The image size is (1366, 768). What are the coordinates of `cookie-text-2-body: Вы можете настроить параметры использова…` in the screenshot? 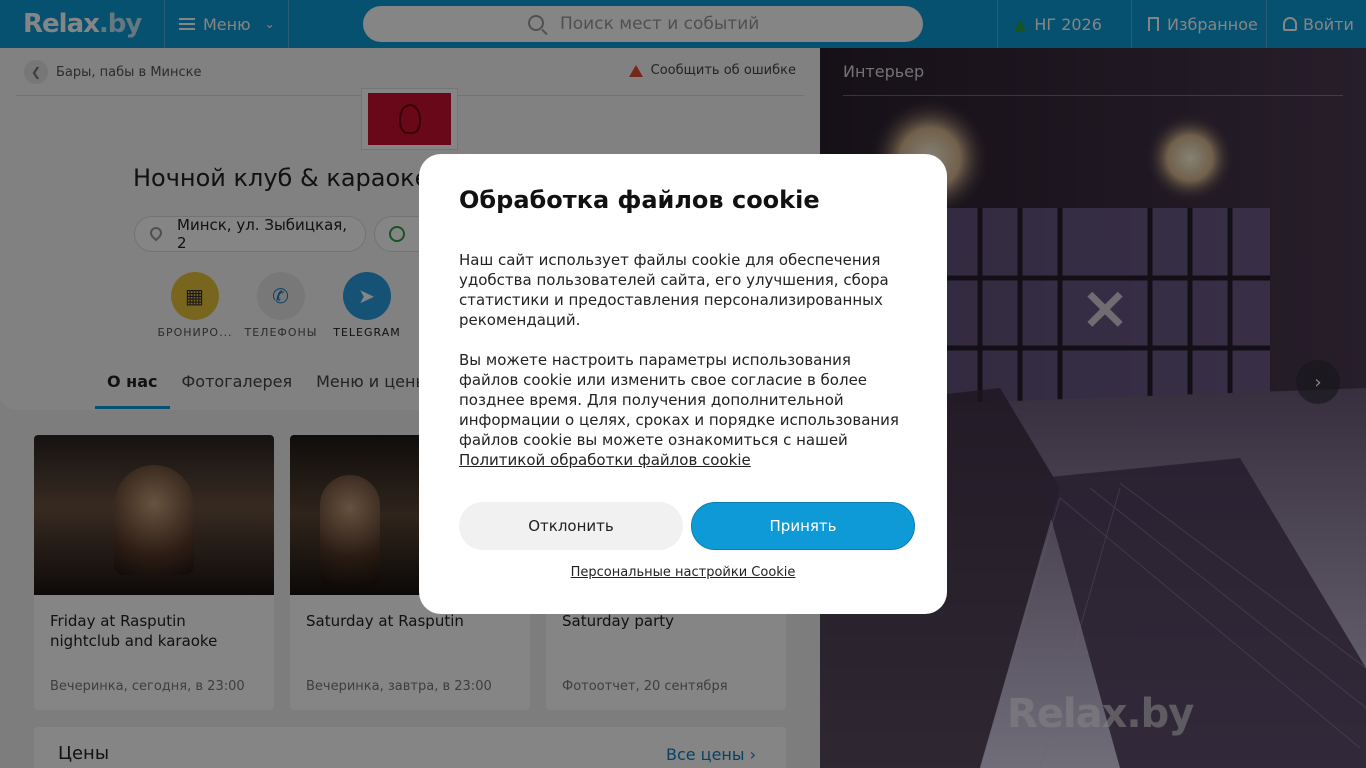 It's located at (679, 400).